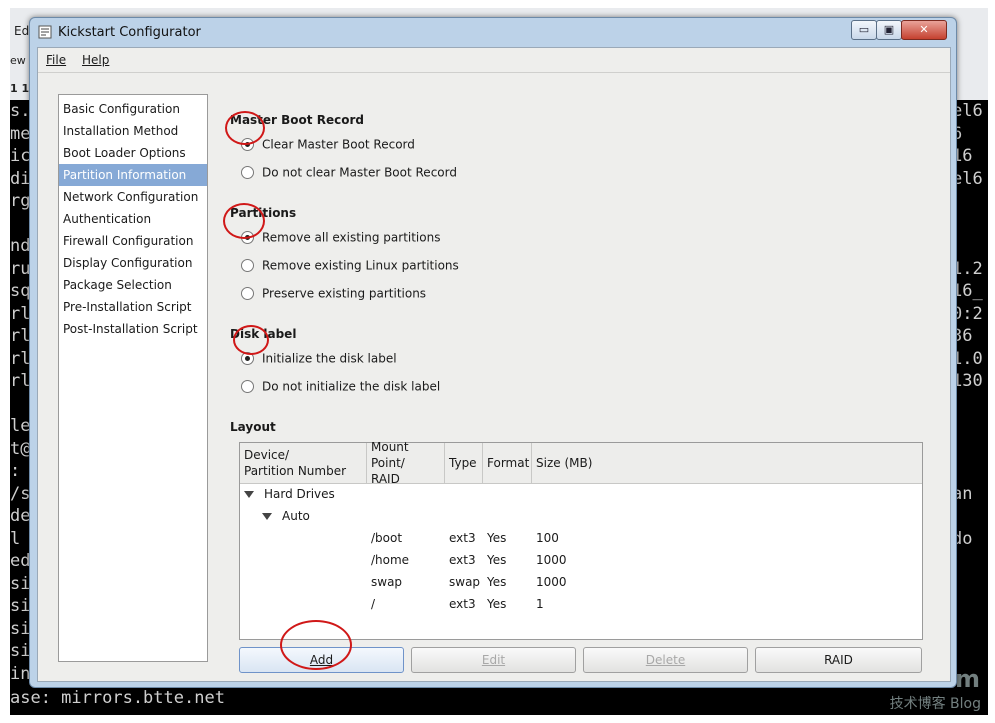 This screenshot has height=723, width=995. What do you see at coordinates (253, 427) in the screenshot?
I see `layout-title: Layout` at bounding box center [253, 427].